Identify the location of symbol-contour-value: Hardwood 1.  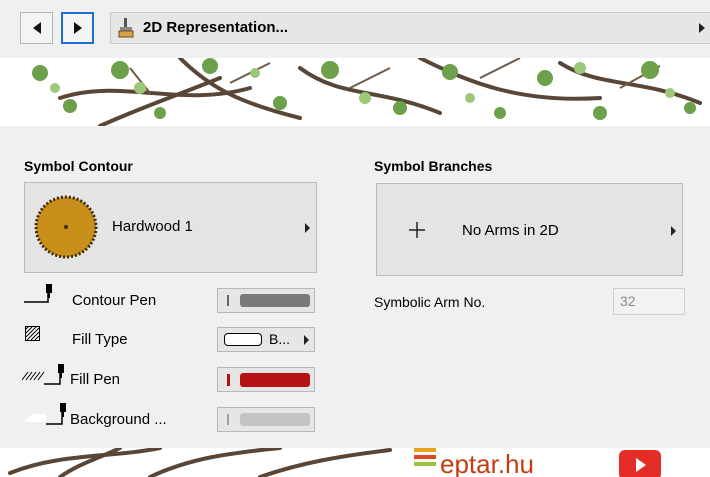
(152, 226).